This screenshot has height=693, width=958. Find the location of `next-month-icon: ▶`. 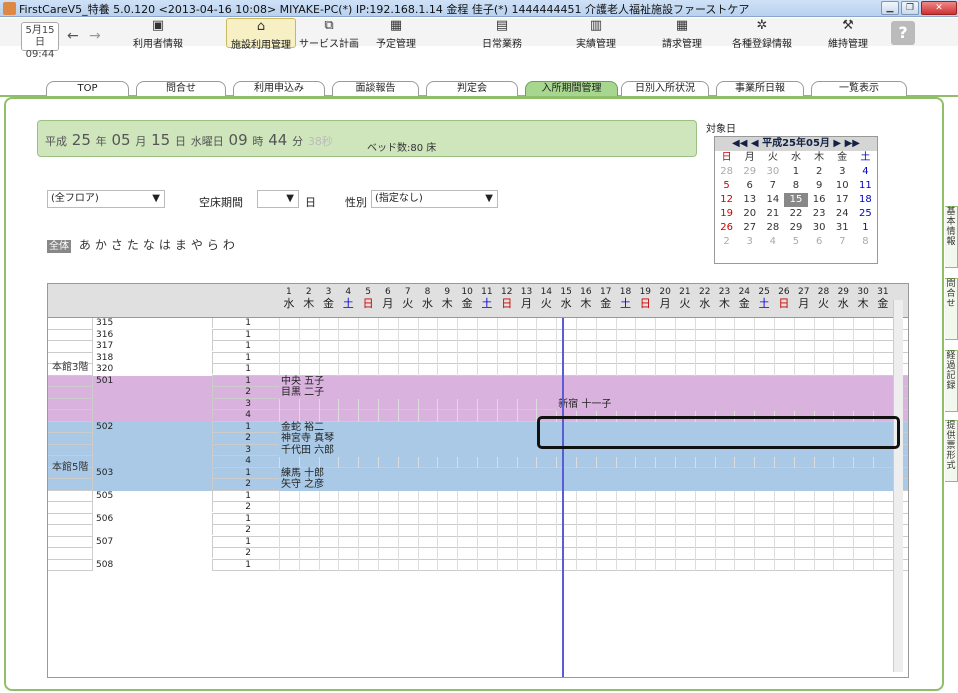

next-month-icon: ▶ is located at coordinates (837, 143).